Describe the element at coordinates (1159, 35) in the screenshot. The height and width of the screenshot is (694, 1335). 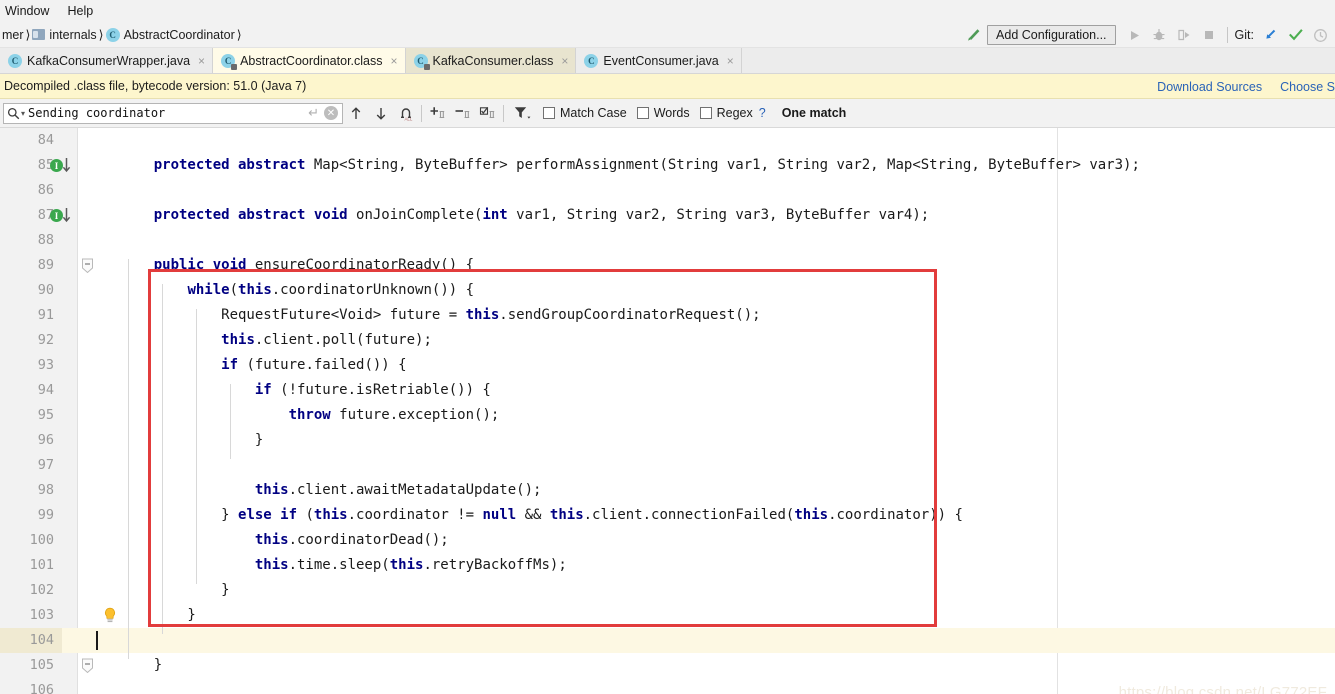
I see `debug-icon` at that location.